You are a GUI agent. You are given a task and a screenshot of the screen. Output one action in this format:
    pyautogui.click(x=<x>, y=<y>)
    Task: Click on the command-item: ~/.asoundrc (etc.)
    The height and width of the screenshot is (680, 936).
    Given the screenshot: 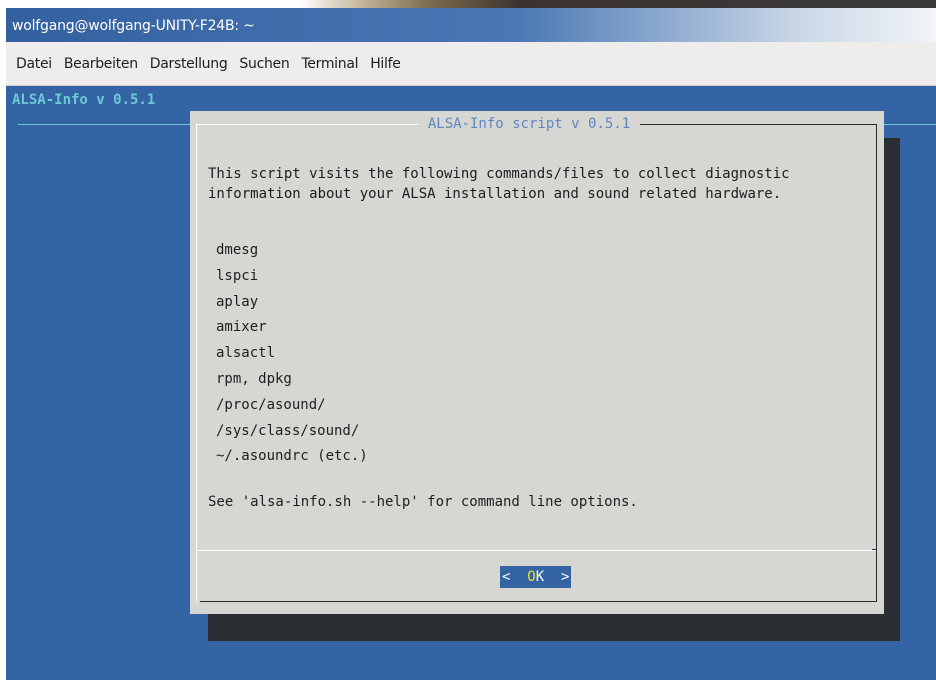 What is the action you would take?
    pyautogui.click(x=292, y=456)
    